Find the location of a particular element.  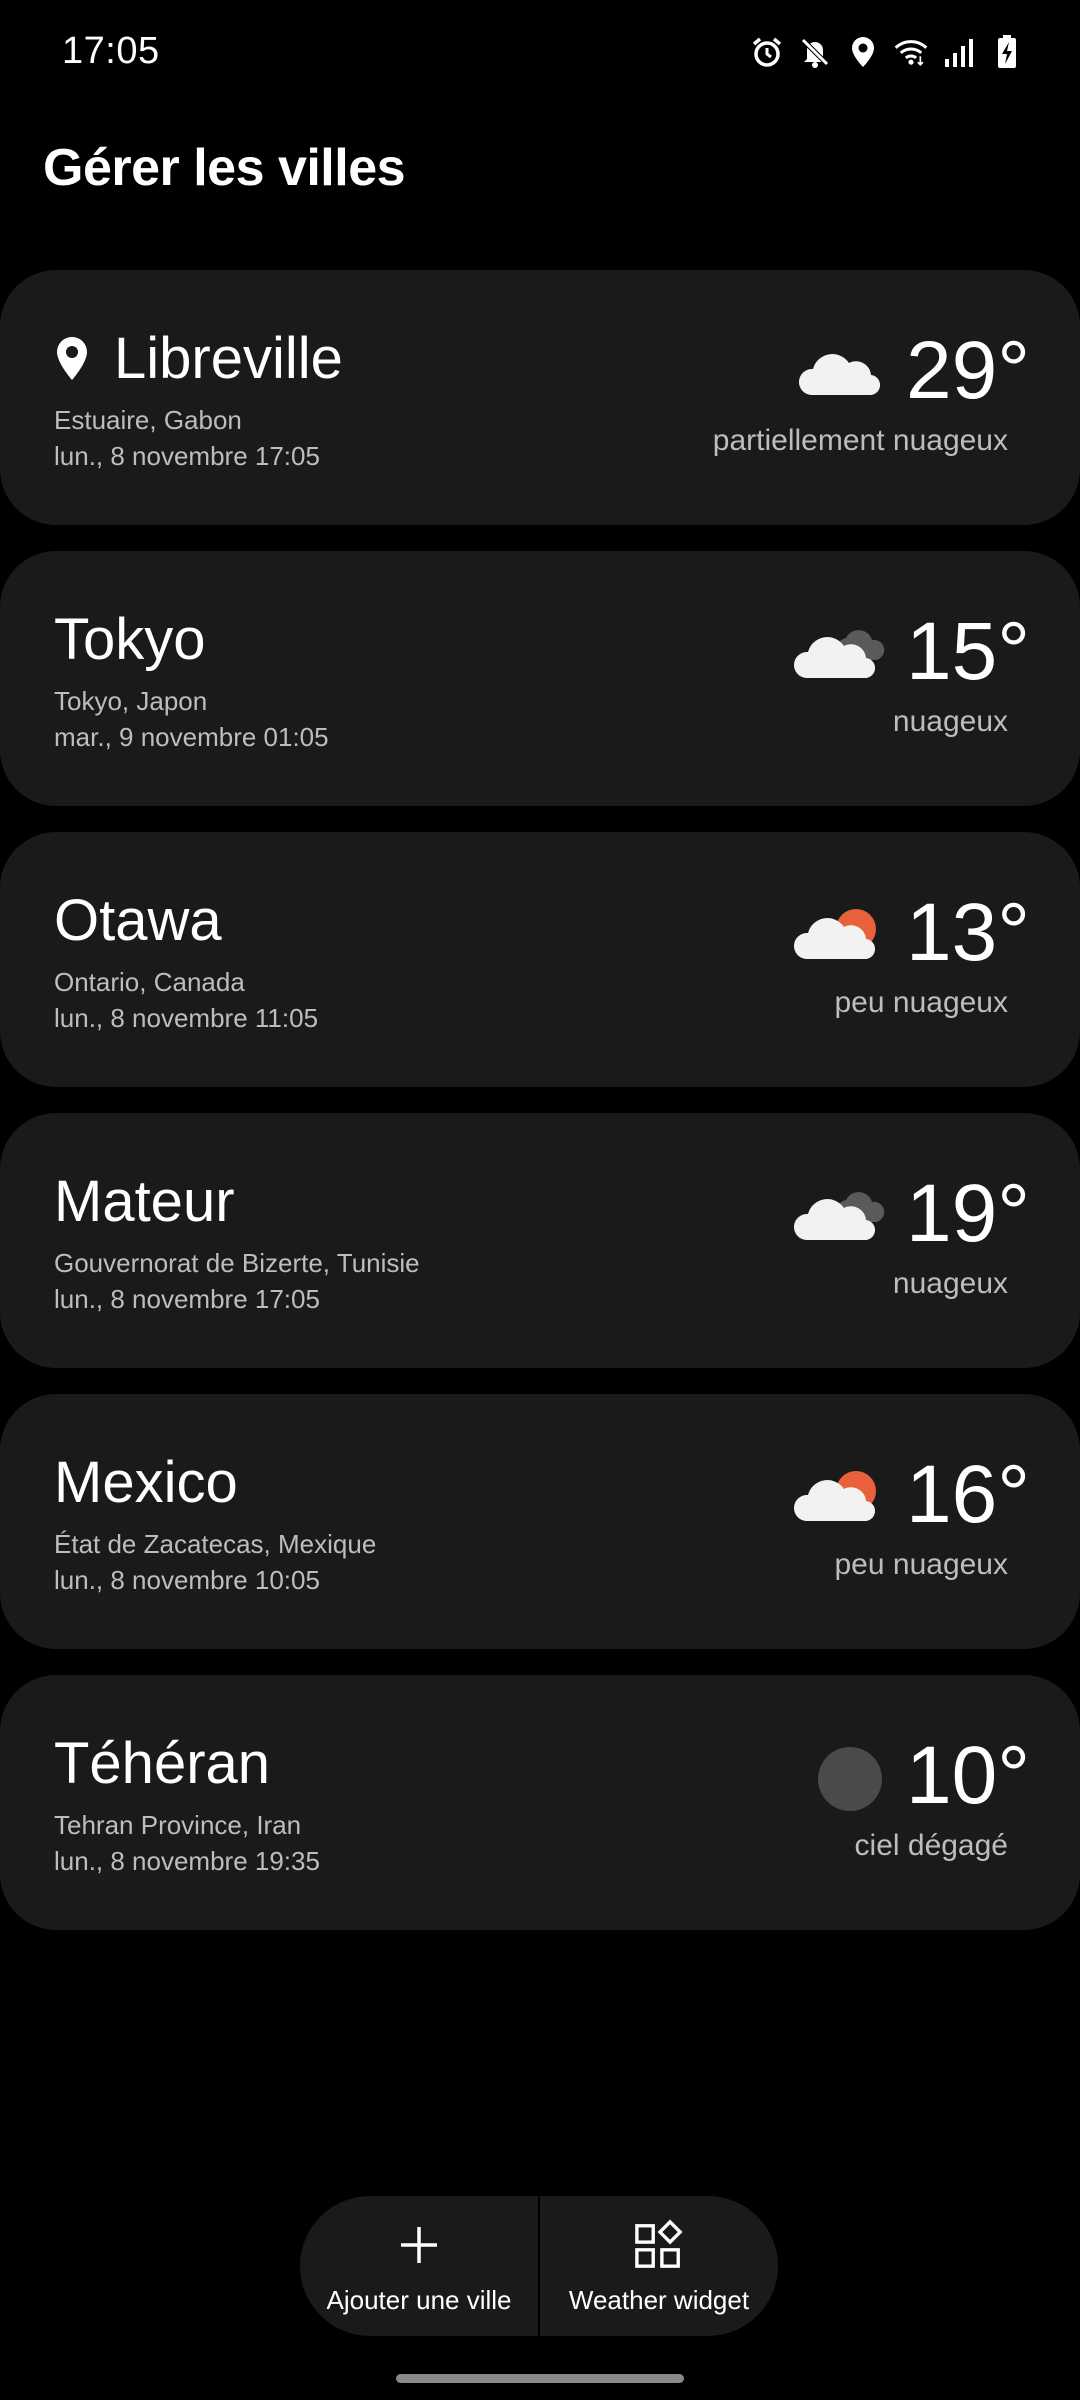

city-name: Mexico is located at coordinates (146, 1482).